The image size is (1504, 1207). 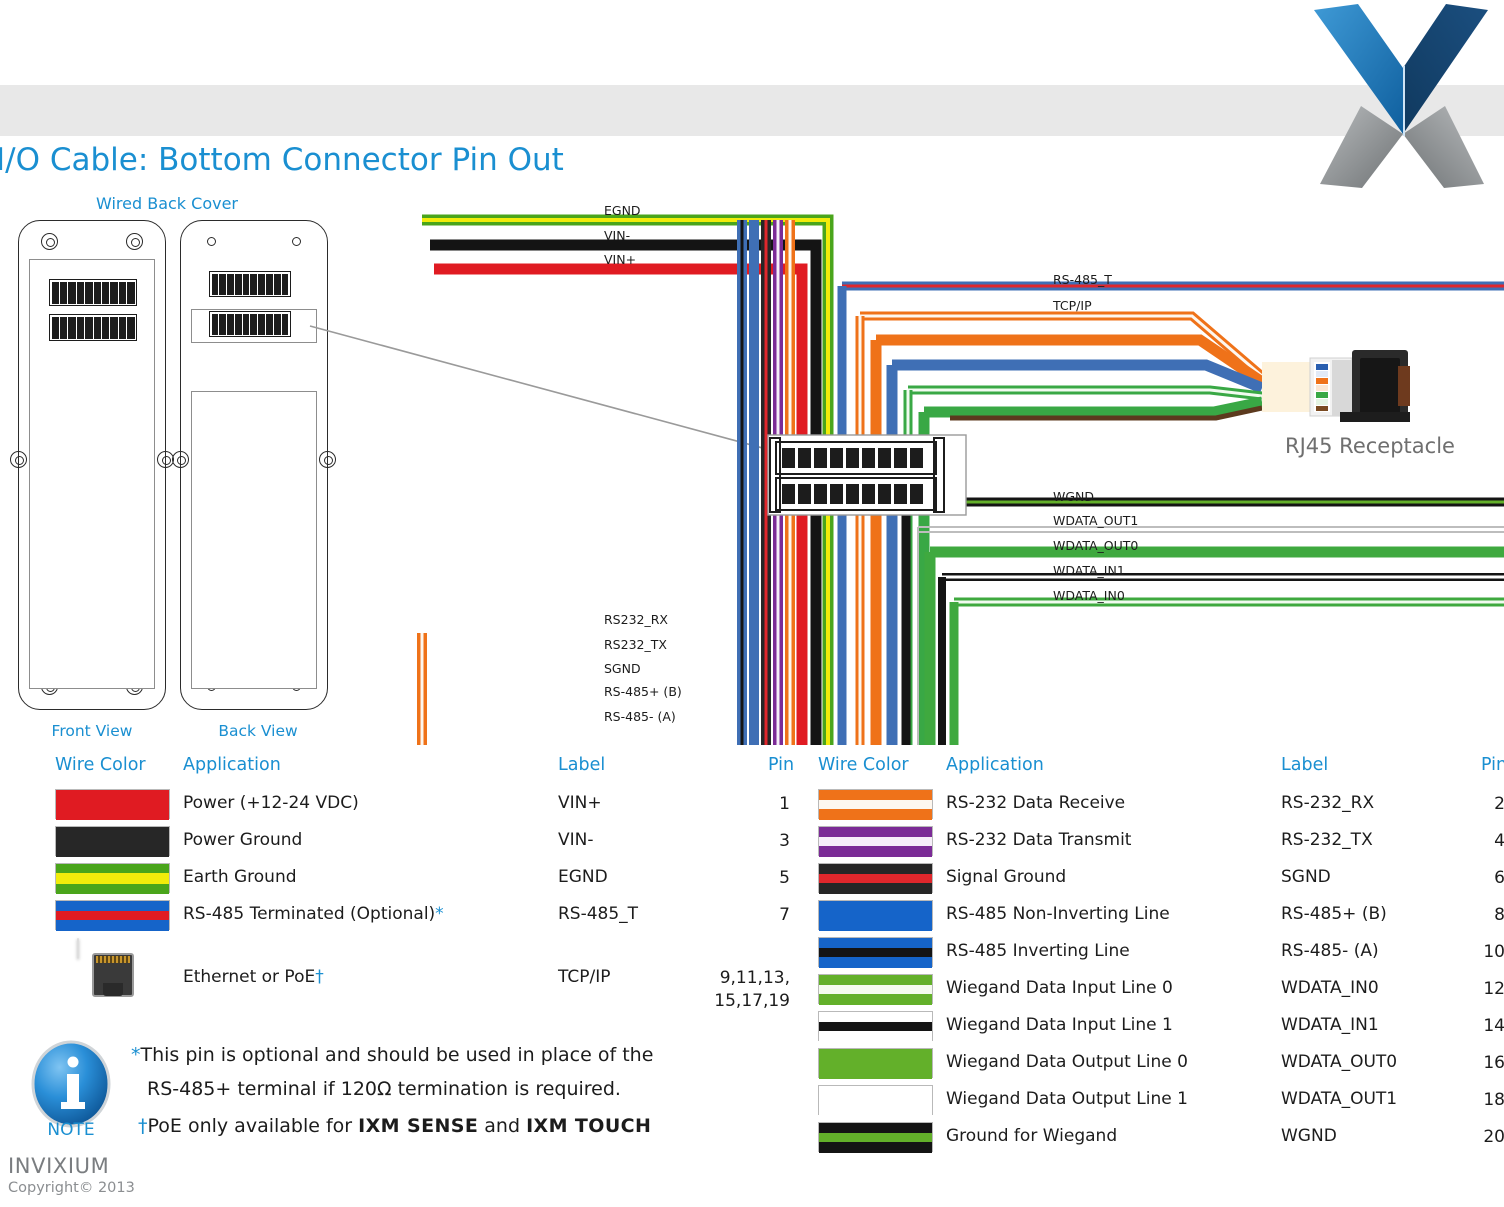 What do you see at coordinates (143, 1126) in the screenshot?
I see `dagger-marker: †` at bounding box center [143, 1126].